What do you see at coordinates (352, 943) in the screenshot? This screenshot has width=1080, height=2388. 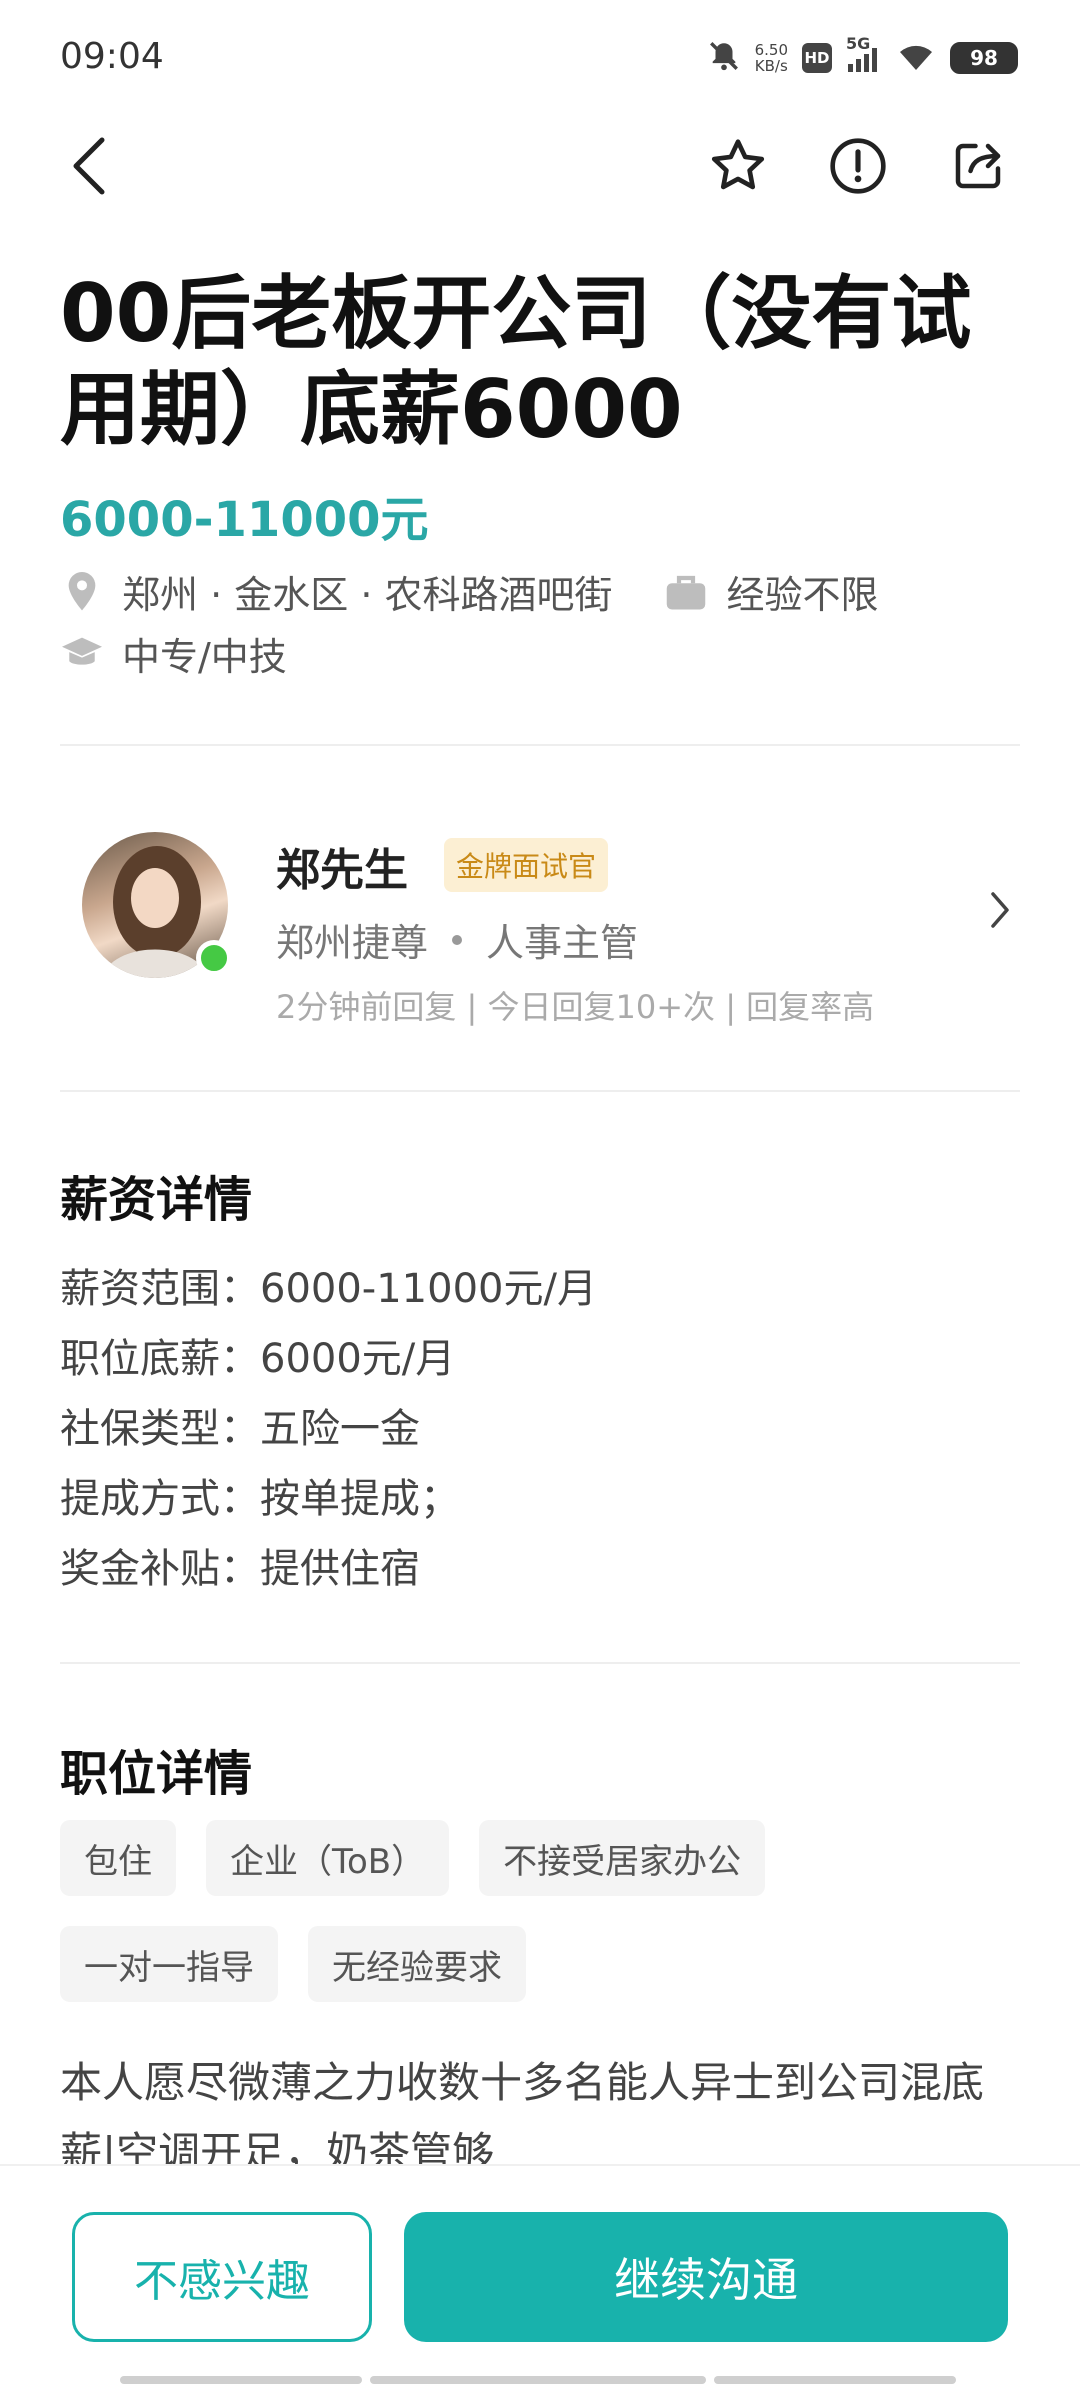 I see `recruiter-company: 郑州捷尊` at bounding box center [352, 943].